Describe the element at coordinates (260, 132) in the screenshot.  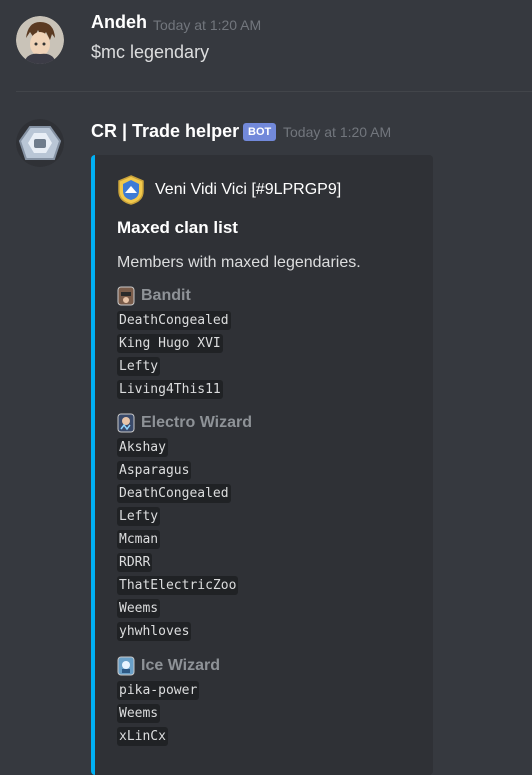
I see `bot-badge: BOT` at that location.